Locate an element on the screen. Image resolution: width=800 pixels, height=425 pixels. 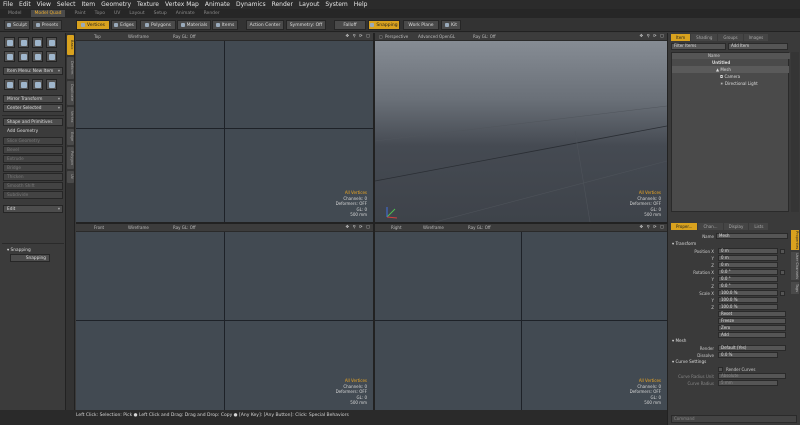
snapping-toggle: Snapping is located at coordinates (30, 258).